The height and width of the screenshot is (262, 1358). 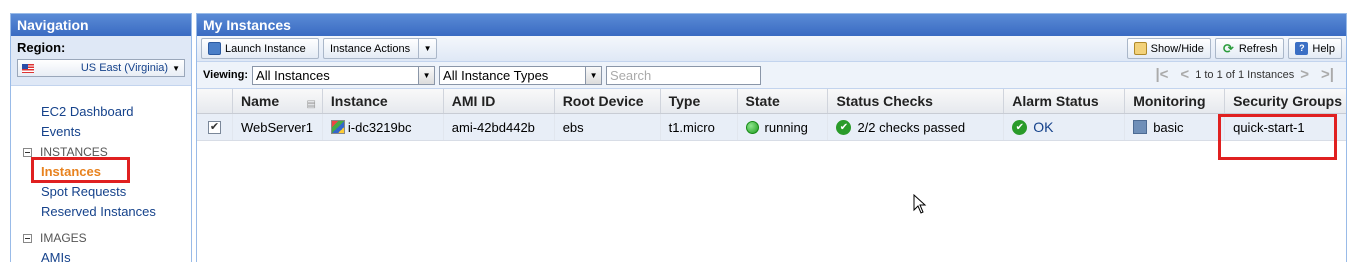 I want to click on row-select: ✔, so click(x=215, y=127).